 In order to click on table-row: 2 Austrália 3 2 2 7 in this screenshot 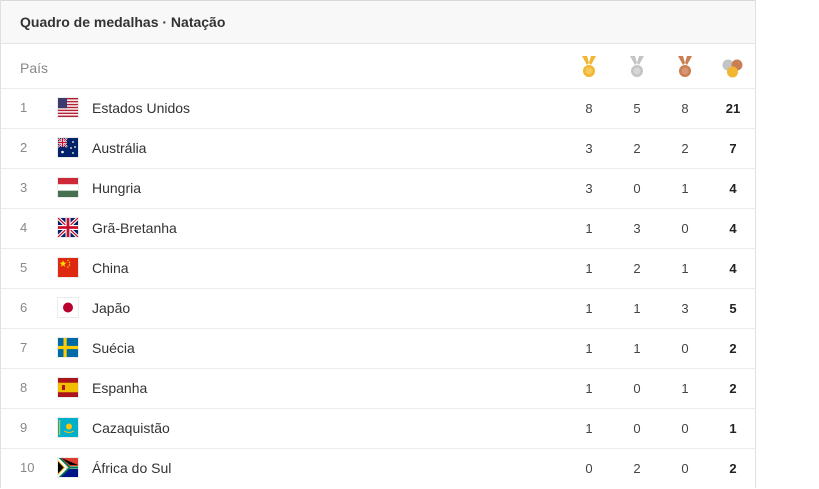, I will do `click(378, 149)`.